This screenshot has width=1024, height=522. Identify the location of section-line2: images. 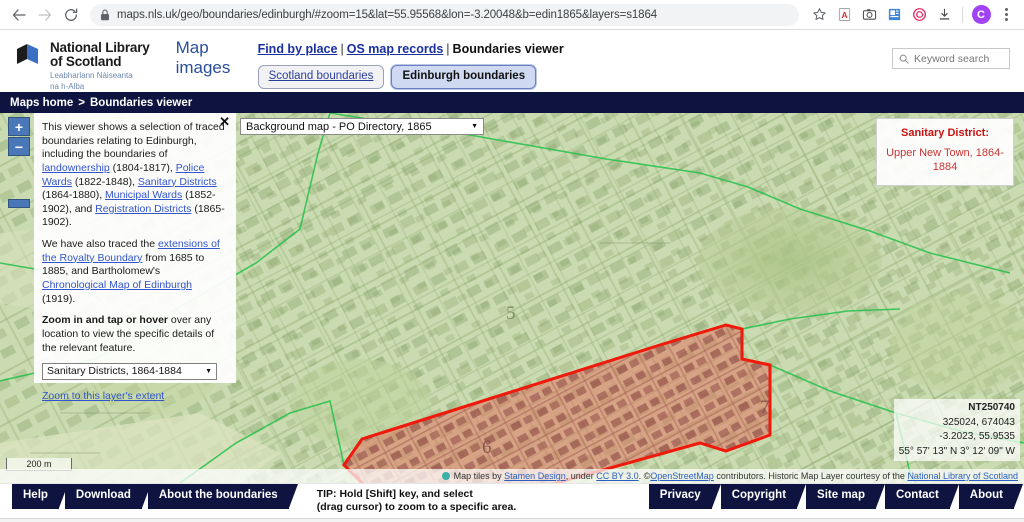
(203, 67).